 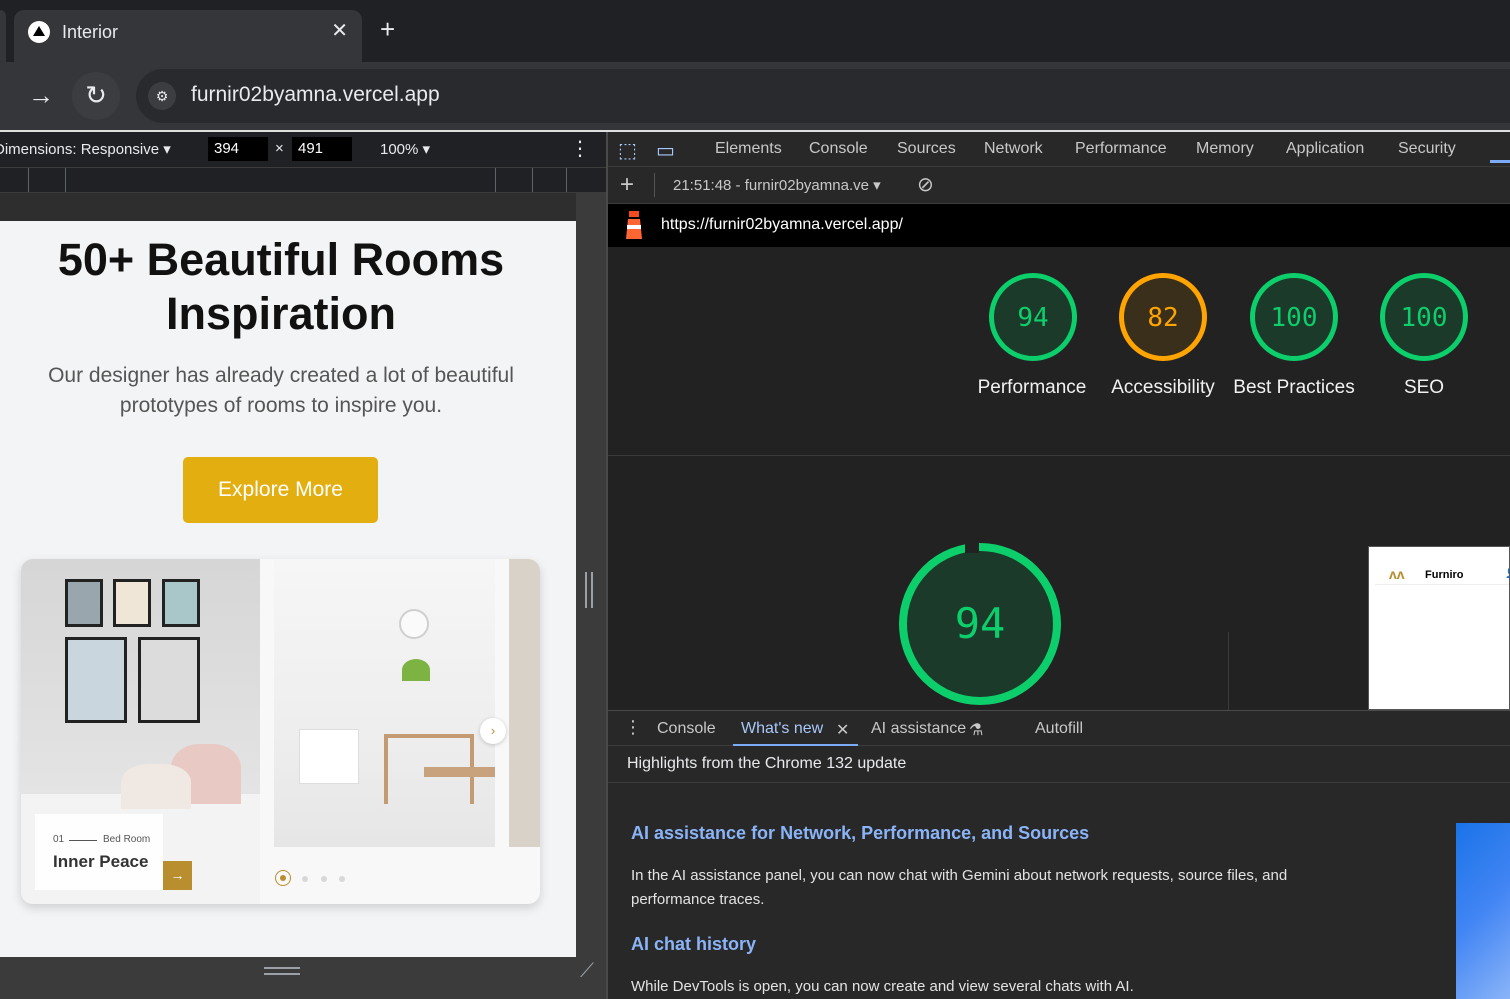 I want to click on address-bar: ⚙ furnir02byamna.vercel.app, so click(x=823, y=96).